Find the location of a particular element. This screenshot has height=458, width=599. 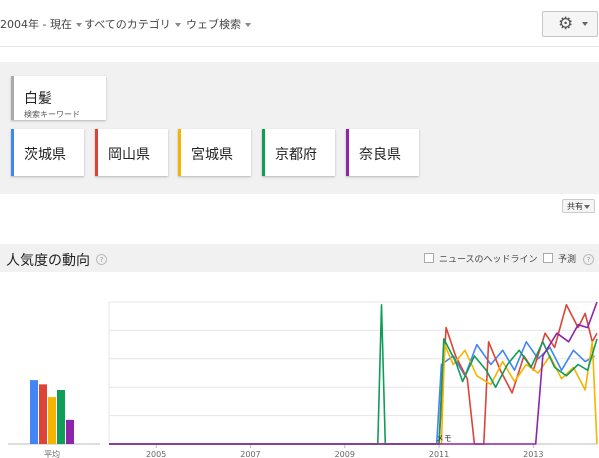

top-filter-bar: 2004年 - 現在 すべてのカテゴリ ウェブ検索 ⚙ is located at coordinates (299, 23).